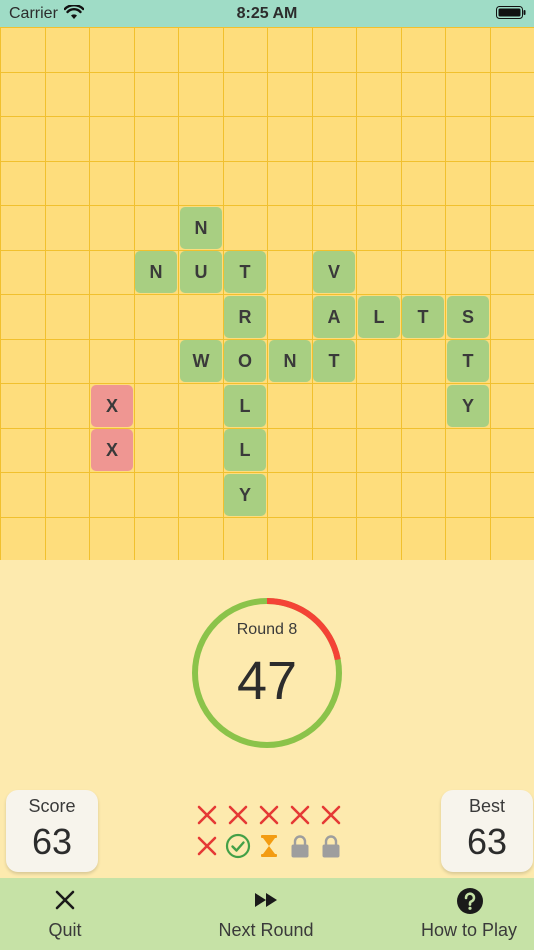 The height and width of the screenshot is (950, 534). Describe the element at coordinates (468, 317) in the screenshot. I see `letter-tile: S` at that location.